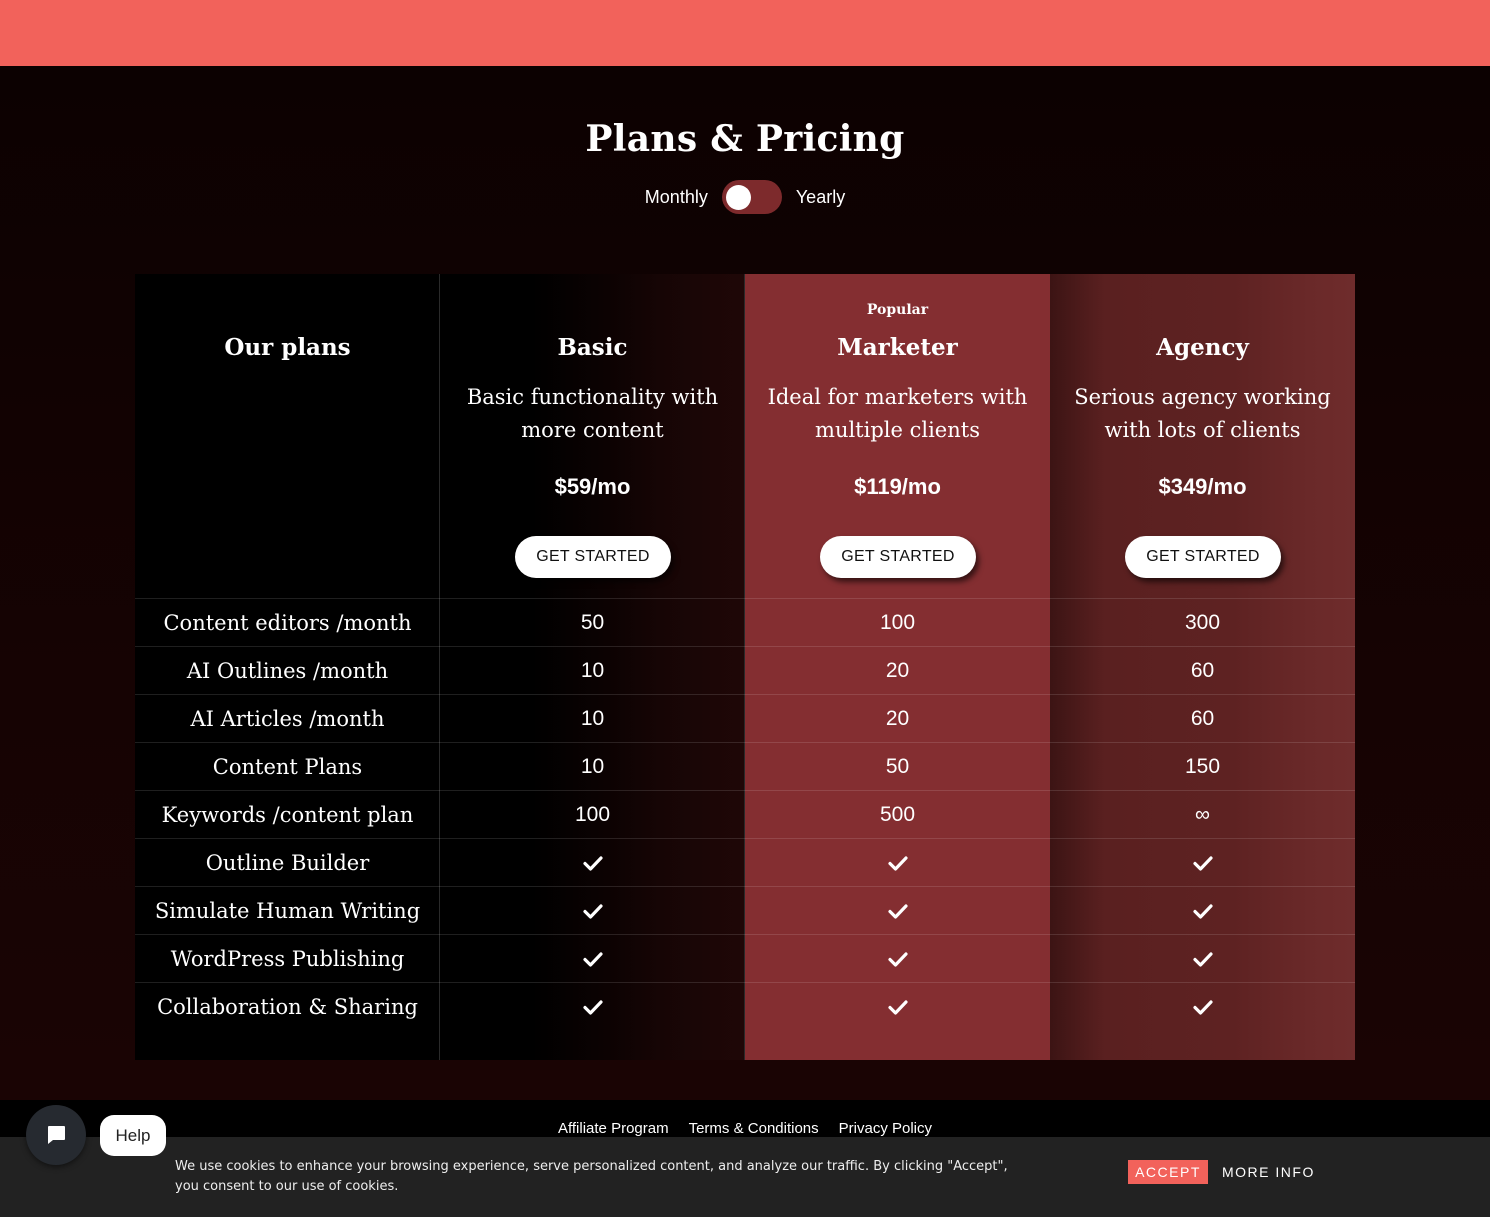 The height and width of the screenshot is (1217, 1490). I want to click on get-started-button-agency: GET STARTED, so click(1203, 557).